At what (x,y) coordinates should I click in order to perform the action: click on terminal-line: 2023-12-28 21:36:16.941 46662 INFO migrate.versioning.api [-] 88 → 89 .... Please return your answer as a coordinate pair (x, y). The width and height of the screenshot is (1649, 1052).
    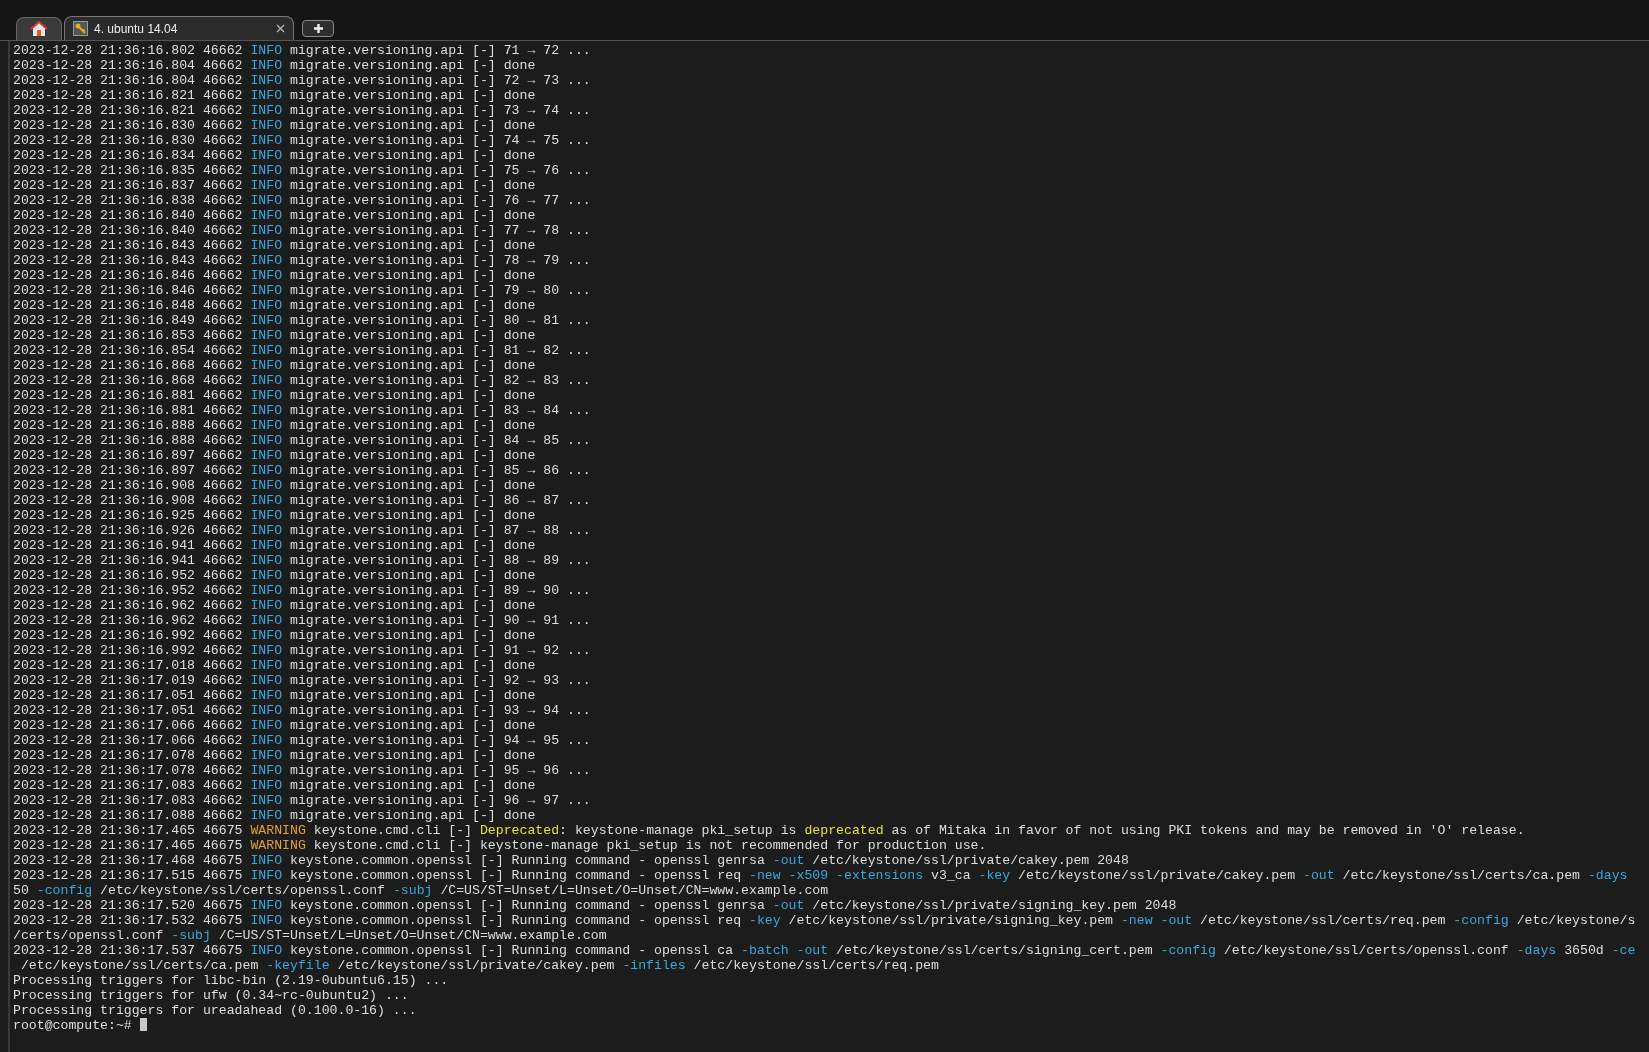
    Looking at the image, I should click on (302, 560).